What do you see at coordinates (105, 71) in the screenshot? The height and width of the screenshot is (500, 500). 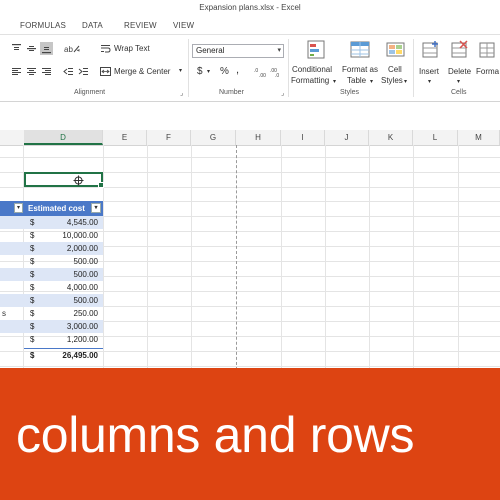 I see `merge-center-icon` at bounding box center [105, 71].